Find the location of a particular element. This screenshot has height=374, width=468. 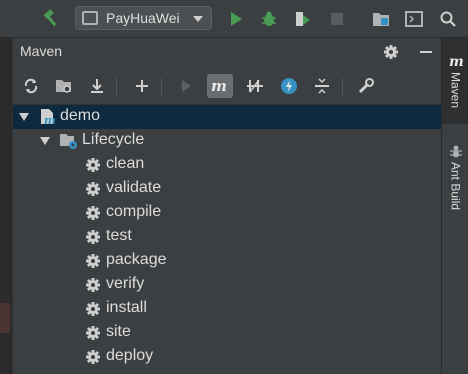

editor-edge is located at coordinates (6, 206).